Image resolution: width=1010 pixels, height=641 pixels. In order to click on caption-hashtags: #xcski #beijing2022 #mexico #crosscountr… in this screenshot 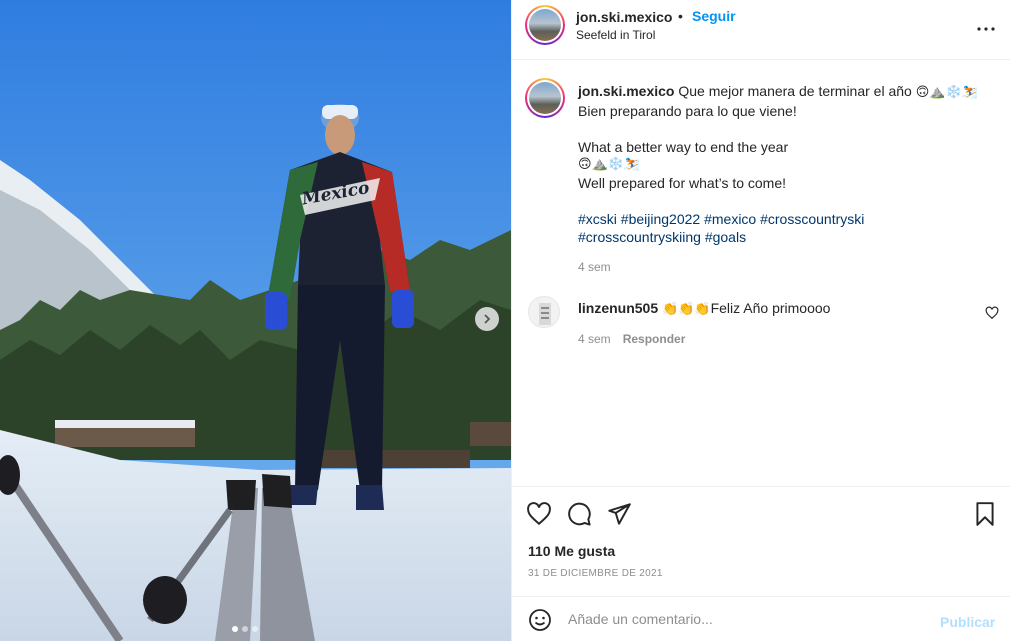, I will do `click(788, 219)`.